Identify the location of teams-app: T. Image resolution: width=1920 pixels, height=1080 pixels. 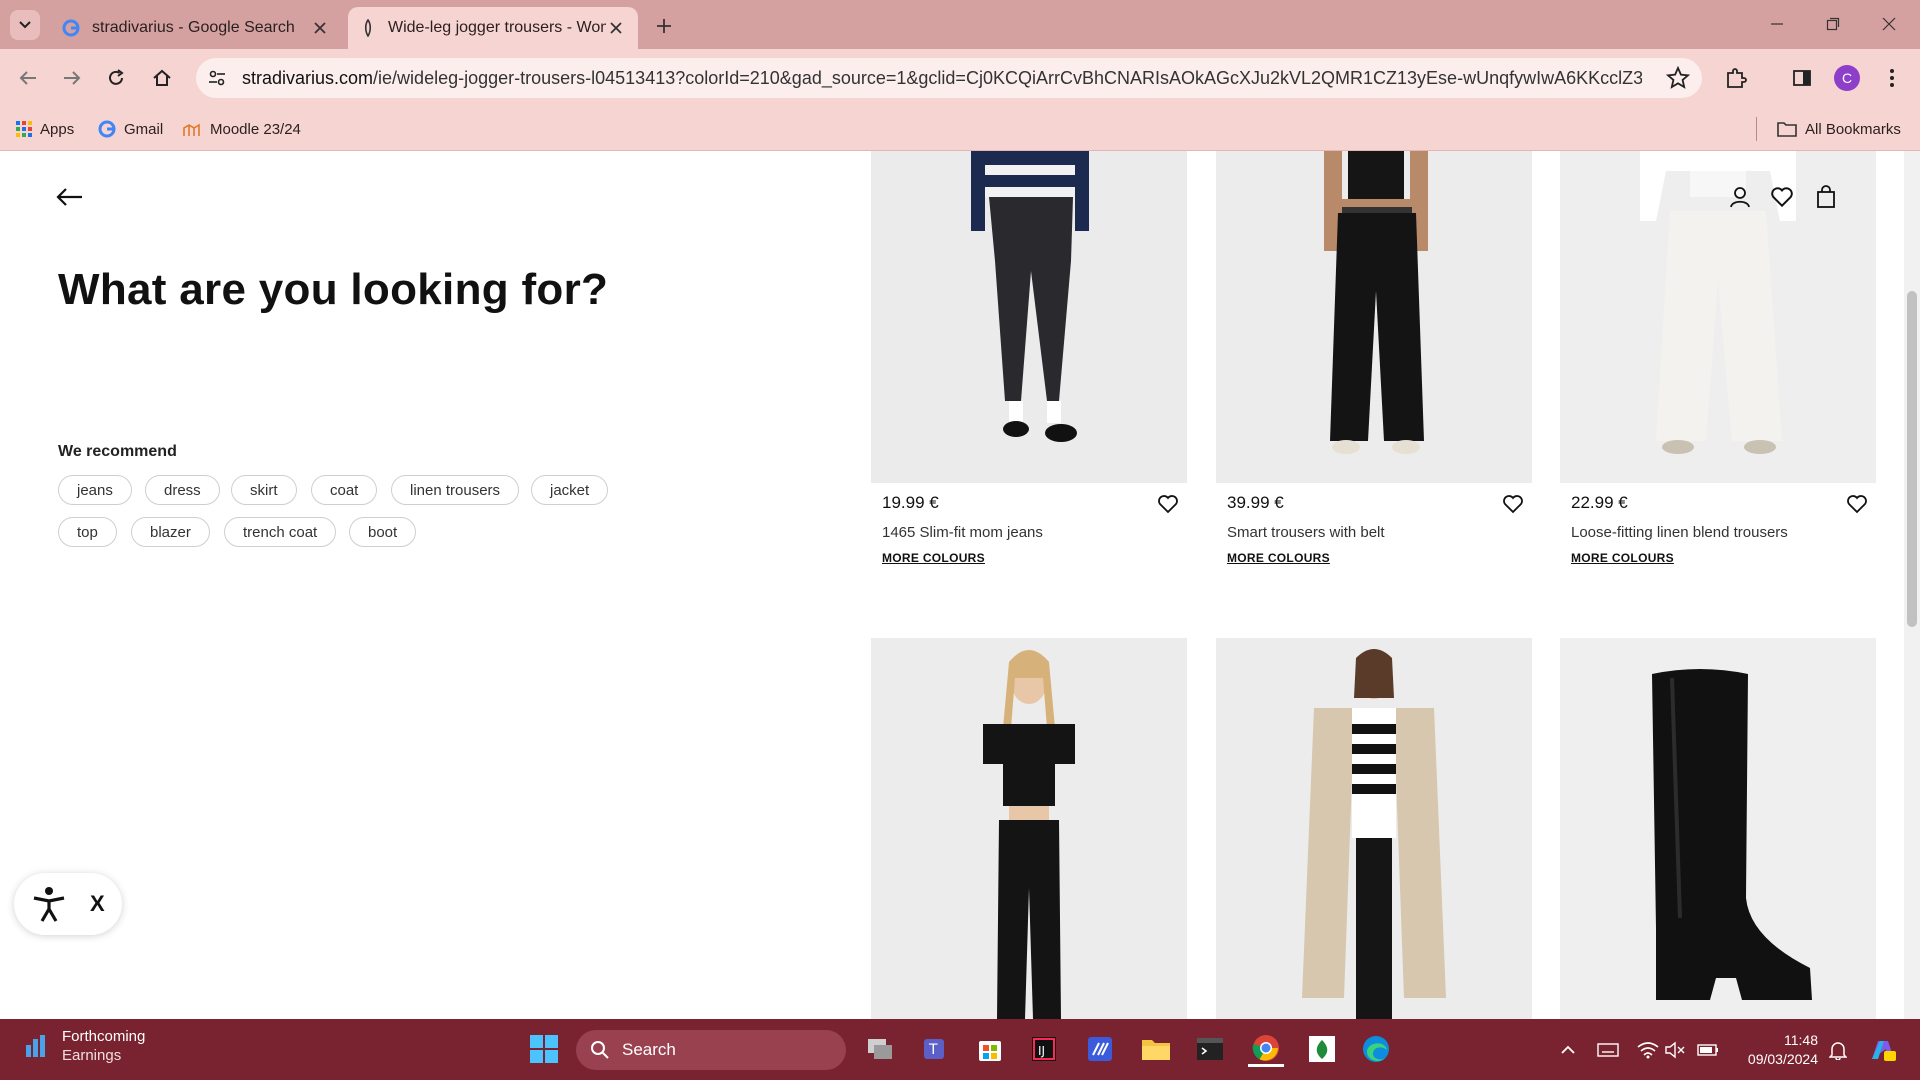
(936, 1049).